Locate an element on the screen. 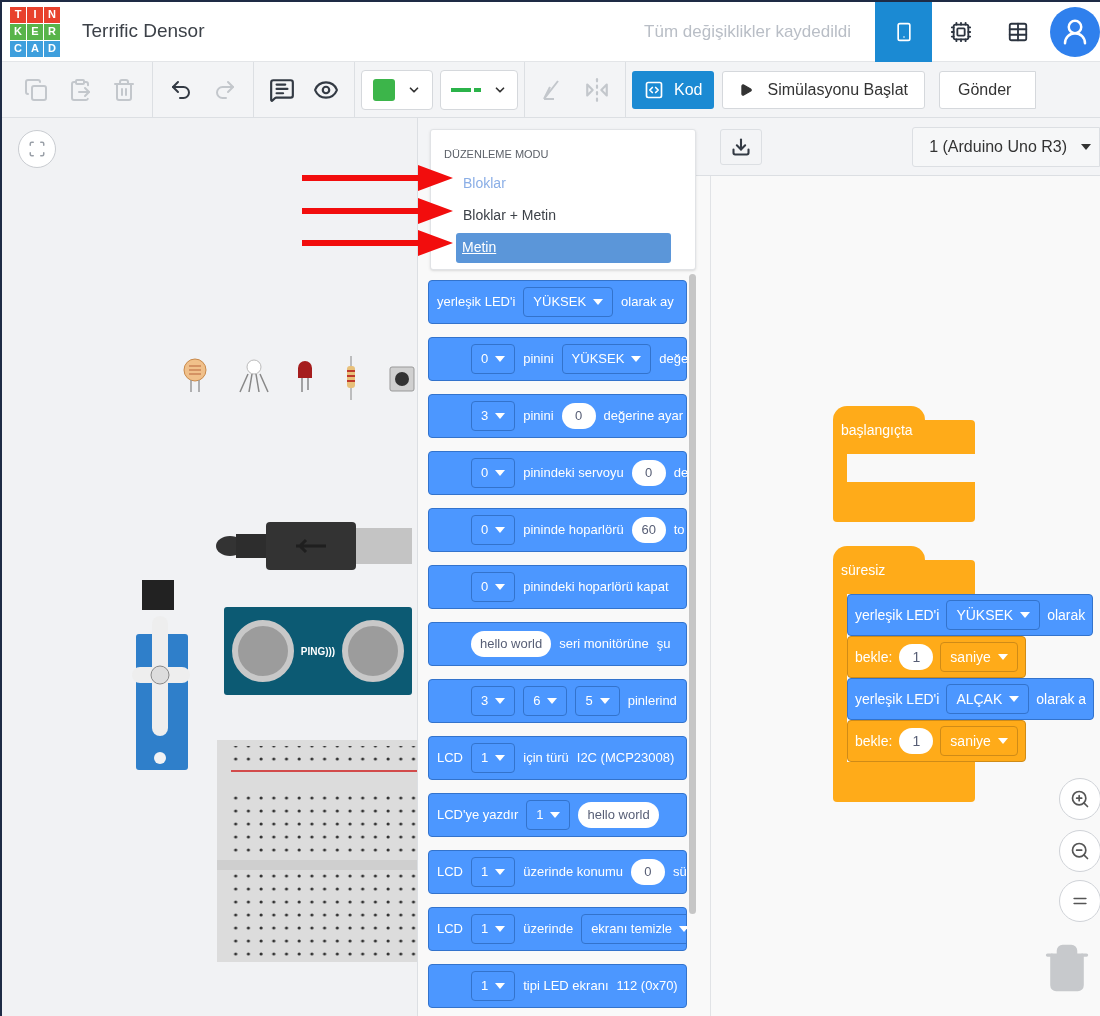 This screenshot has height=1016, width=1100. save-status: Tüm değişiklikler kaydedildi is located at coordinates (747, 31).